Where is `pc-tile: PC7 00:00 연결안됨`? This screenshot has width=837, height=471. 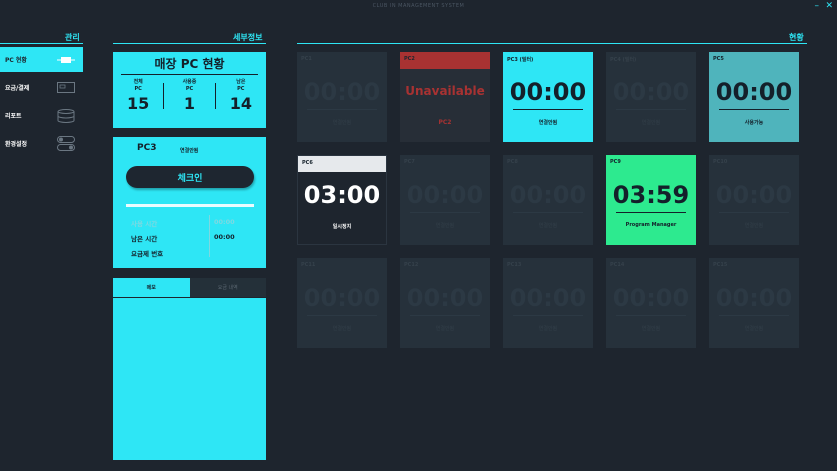 pc-tile: PC7 00:00 연결안됨 is located at coordinates (445, 200).